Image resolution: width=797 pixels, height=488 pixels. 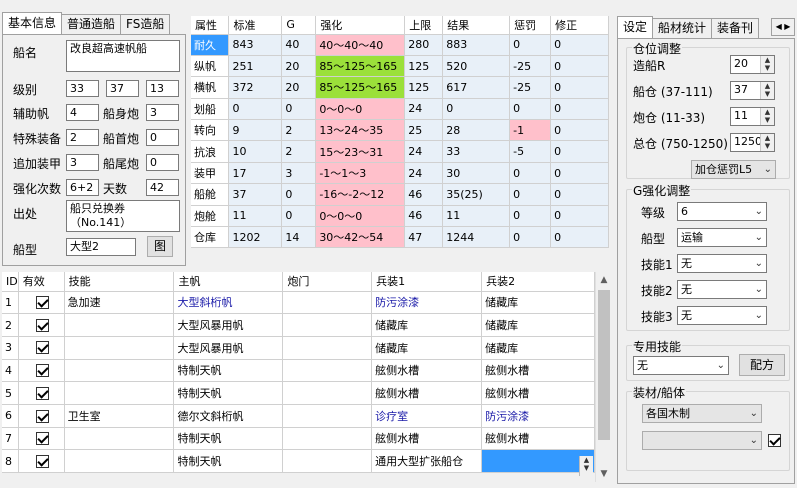 I want to click on enhance-cell: 15～23～31, so click(x=360, y=151).